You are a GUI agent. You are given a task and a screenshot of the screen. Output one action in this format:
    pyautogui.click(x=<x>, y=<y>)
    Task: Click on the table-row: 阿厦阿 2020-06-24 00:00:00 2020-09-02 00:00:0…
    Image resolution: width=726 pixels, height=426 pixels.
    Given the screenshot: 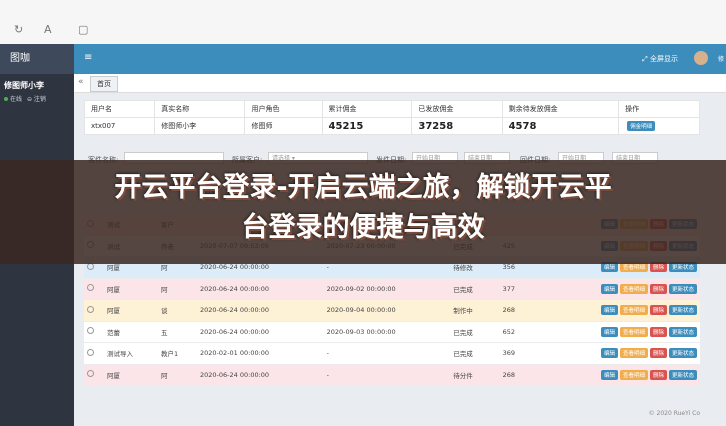 What is the action you would take?
    pyautogui.click(x=392, y=289)
    